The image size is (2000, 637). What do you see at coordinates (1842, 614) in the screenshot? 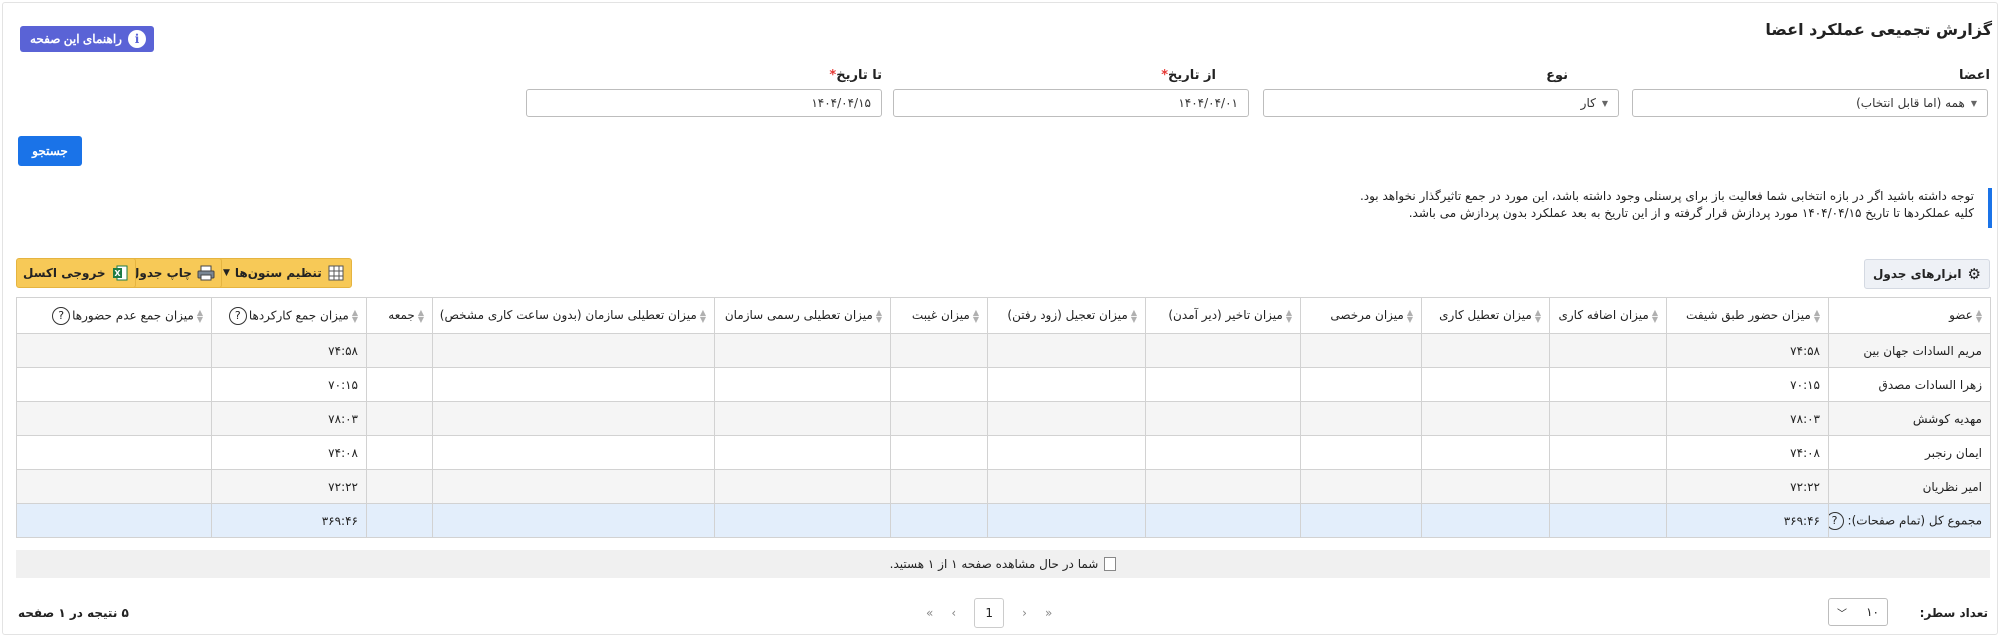
I see `chevron-down-icon: ﹀` at bounding box center [1842, 614].